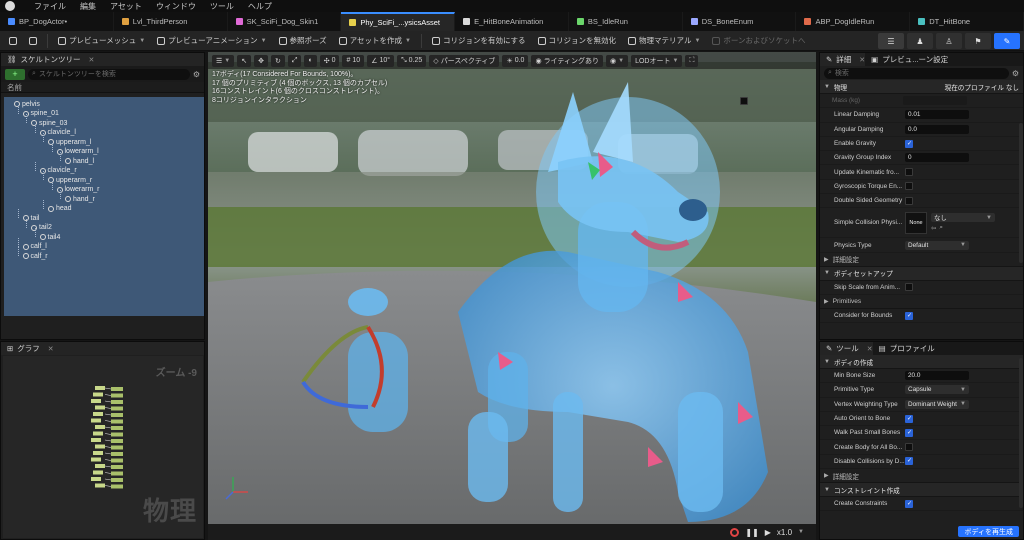  What do you see at coordinates (261, 60) in the screenshot?
I see `move-tool-button: ✥` at bounding box center [261, 60].